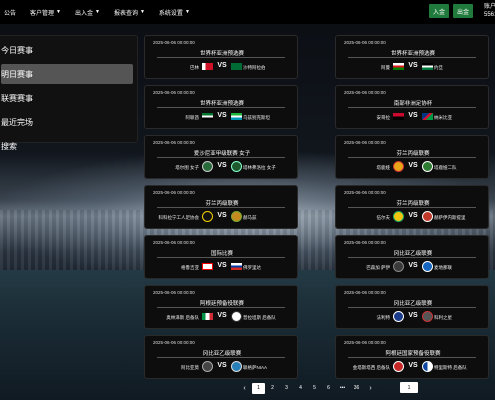 This screenshot has height=400, width=495. I want to click on account-info: 账户 5561, so click(489, 11).